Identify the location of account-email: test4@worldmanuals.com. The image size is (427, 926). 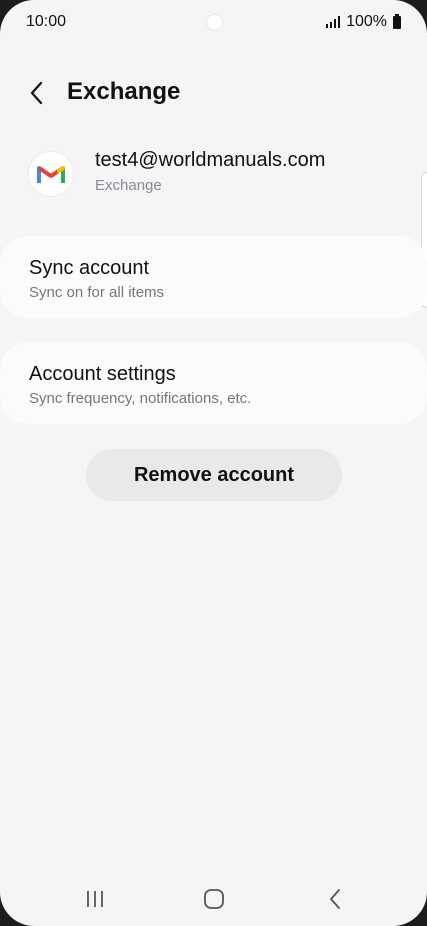
(210, 160).